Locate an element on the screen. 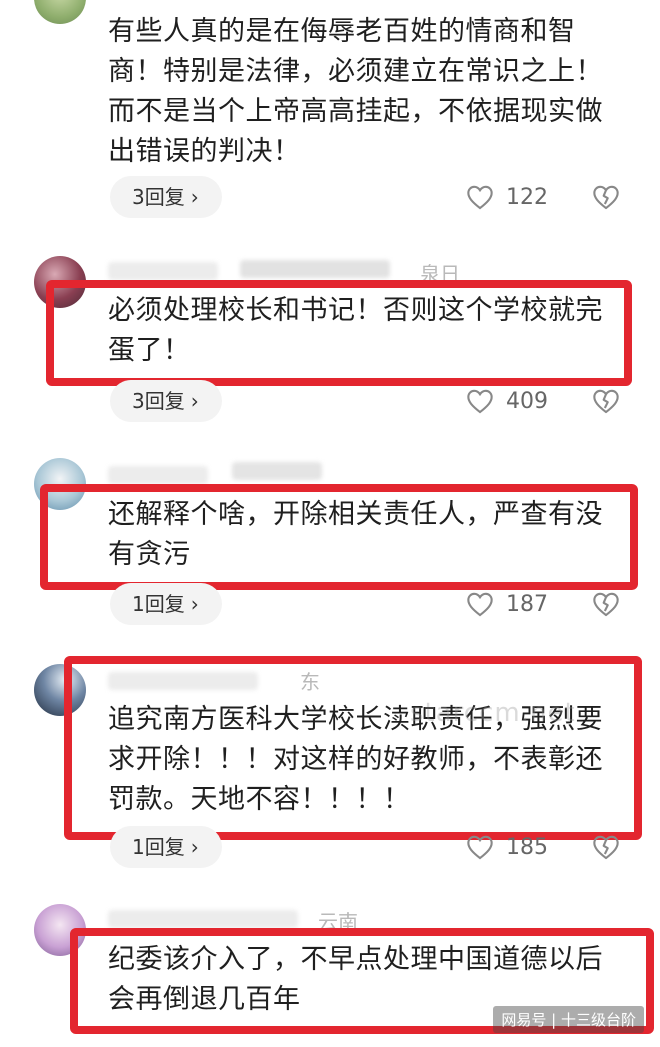  like-button: 409 is located at coordinates (507, 401).